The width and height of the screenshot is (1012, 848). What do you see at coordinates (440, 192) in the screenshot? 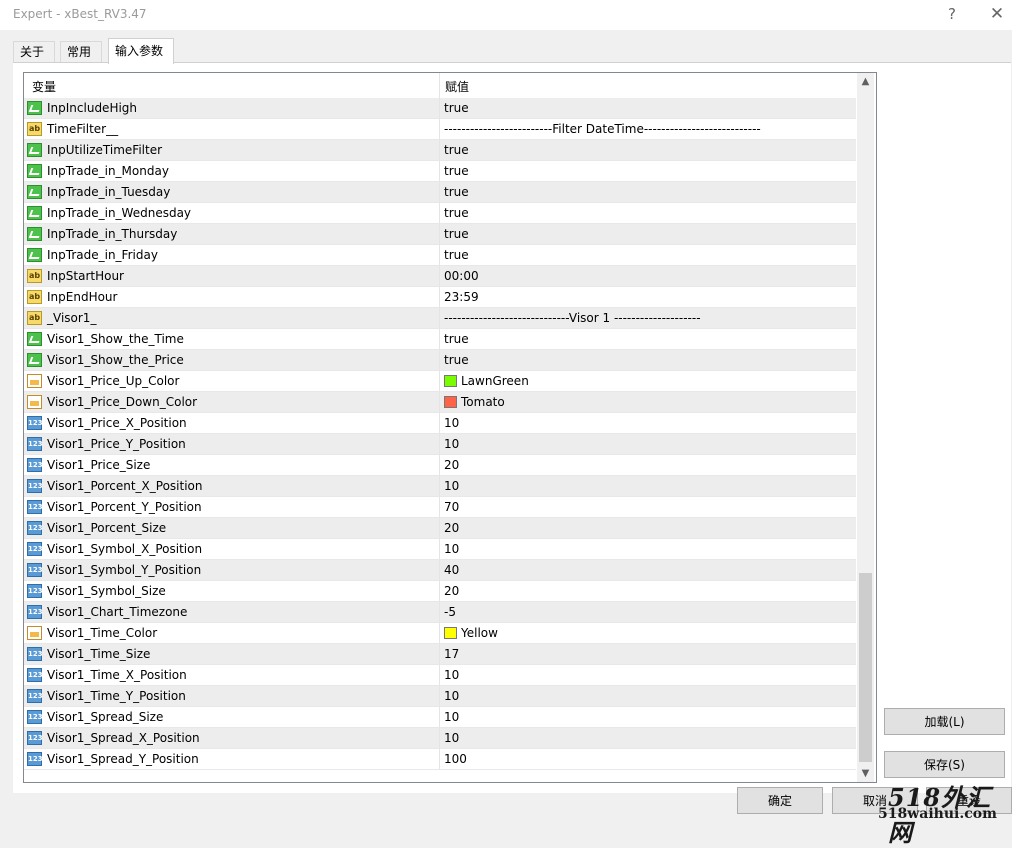
I see `table-row: InpTrade_in_Tuesday true` at bounding box center [440, 192].